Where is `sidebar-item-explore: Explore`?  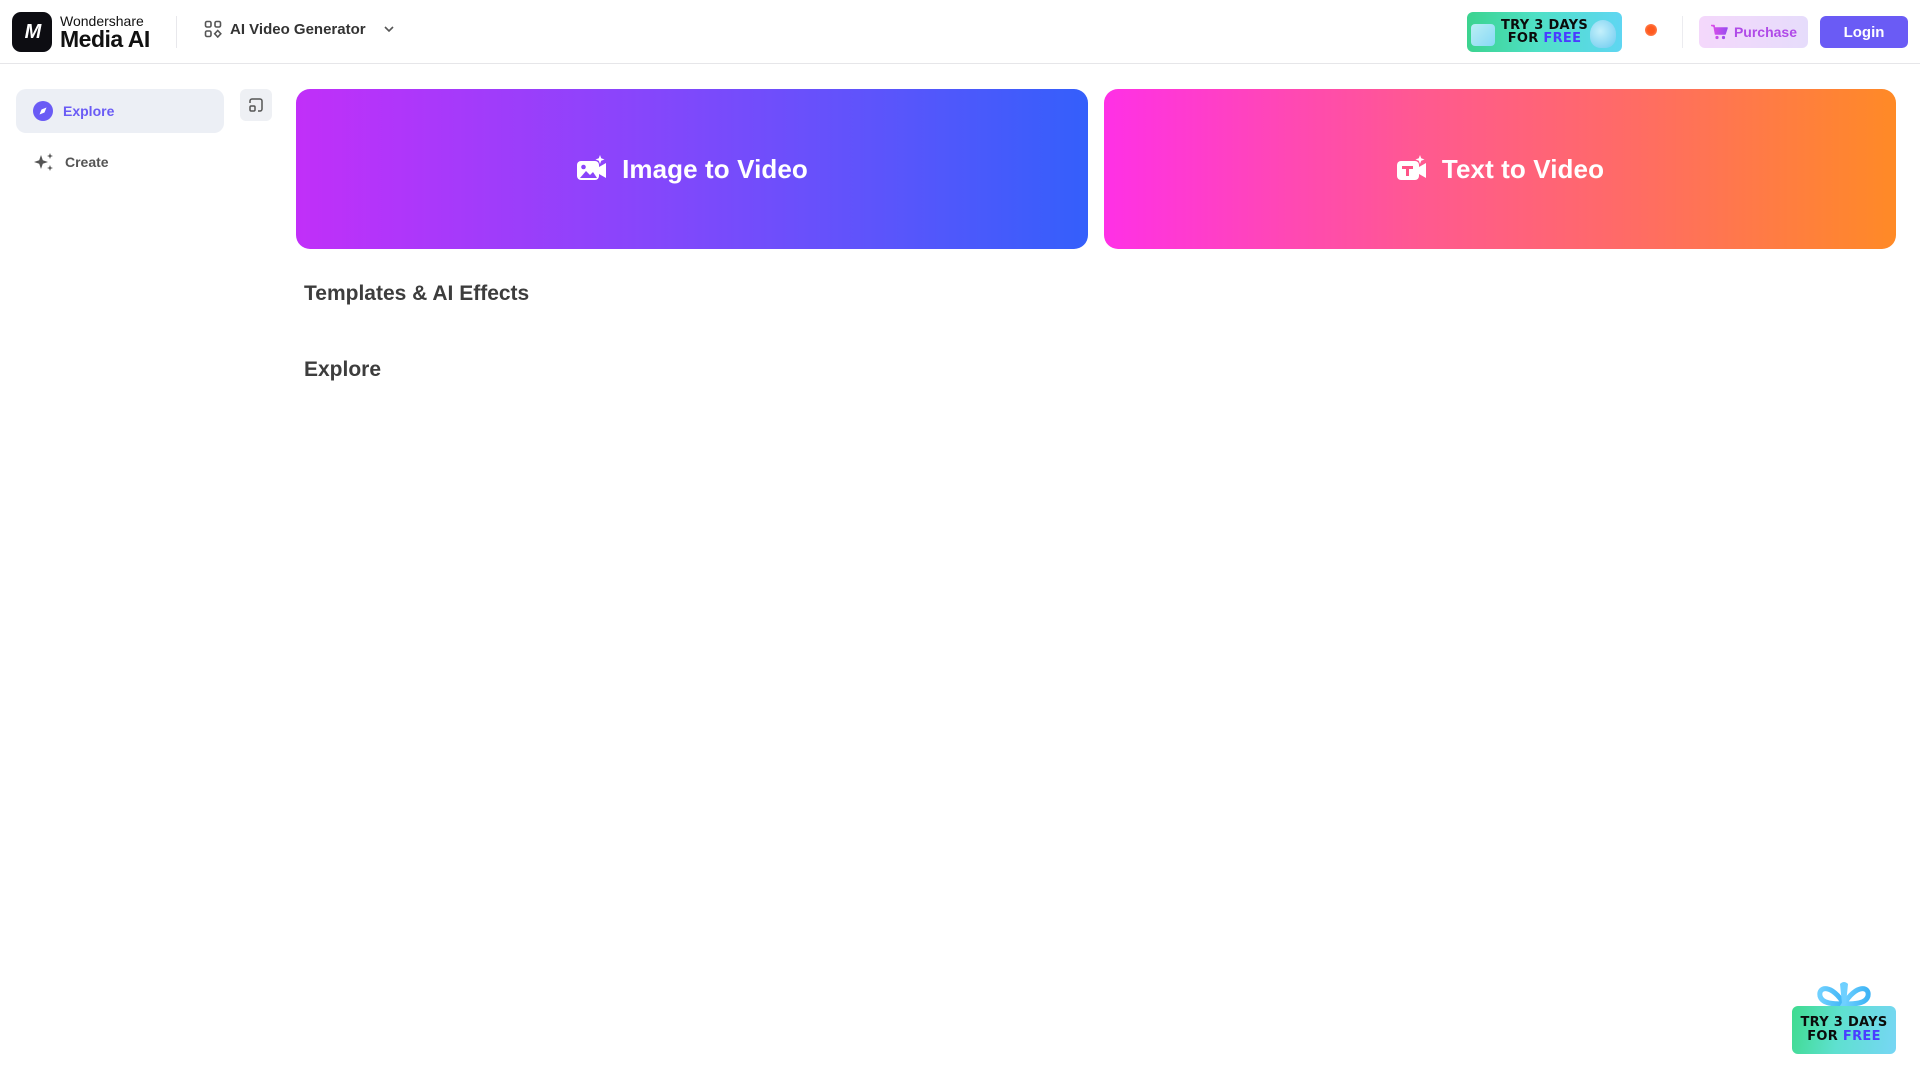
sidebar-item-explore: Explore is located at coordinates (120, 111).